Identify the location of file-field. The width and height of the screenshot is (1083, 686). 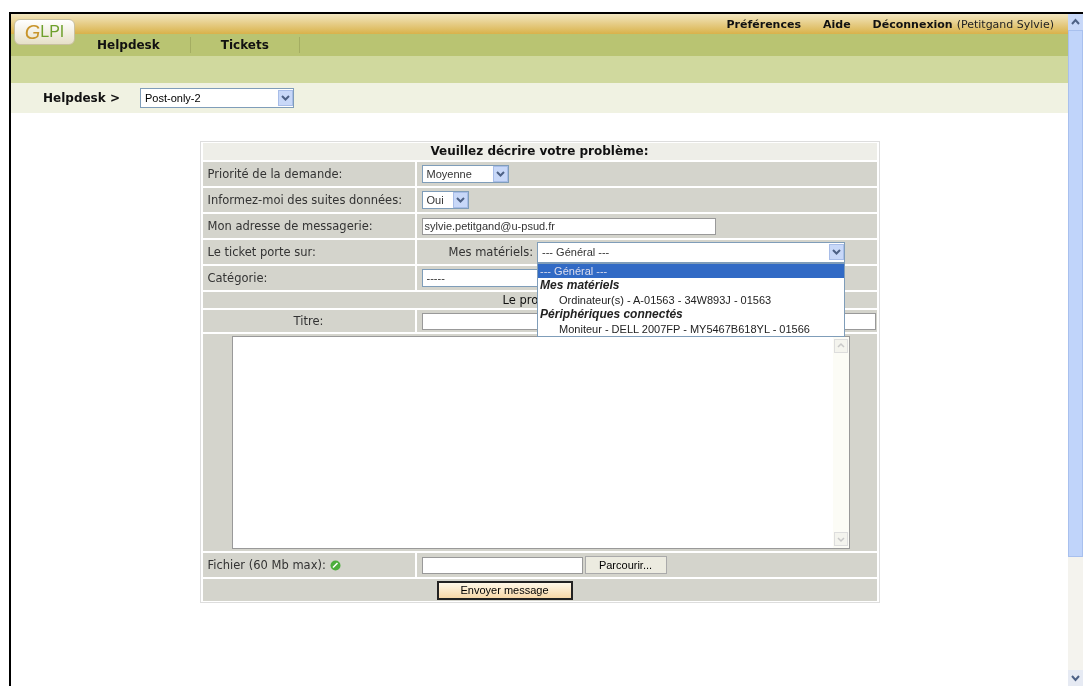
(502, 565).